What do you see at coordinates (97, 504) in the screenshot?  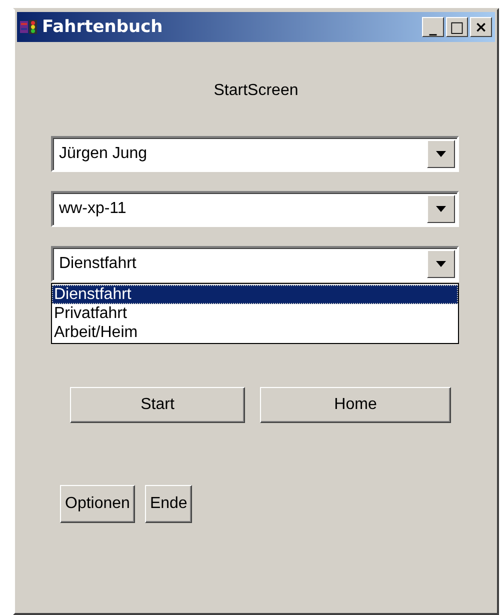 I see `button: Optionen` at bounding box center [97, 504].